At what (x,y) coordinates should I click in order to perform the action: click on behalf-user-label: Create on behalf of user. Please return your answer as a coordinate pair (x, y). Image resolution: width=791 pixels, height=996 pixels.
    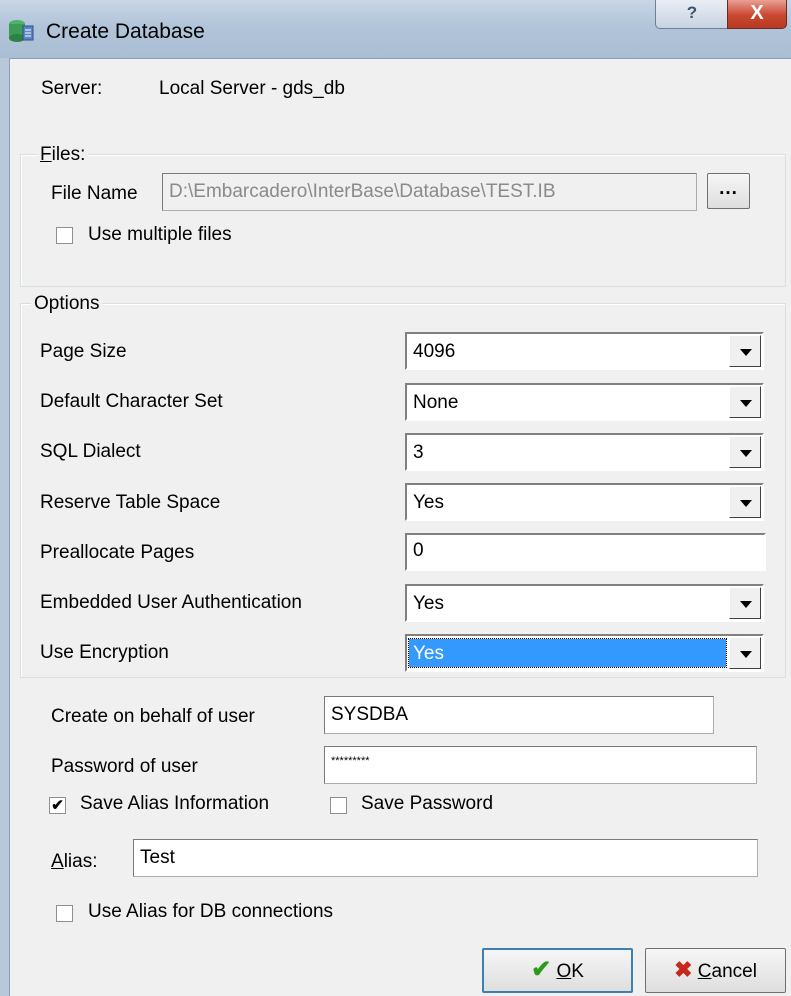
    Looking at the image, I should click on (153, 716).